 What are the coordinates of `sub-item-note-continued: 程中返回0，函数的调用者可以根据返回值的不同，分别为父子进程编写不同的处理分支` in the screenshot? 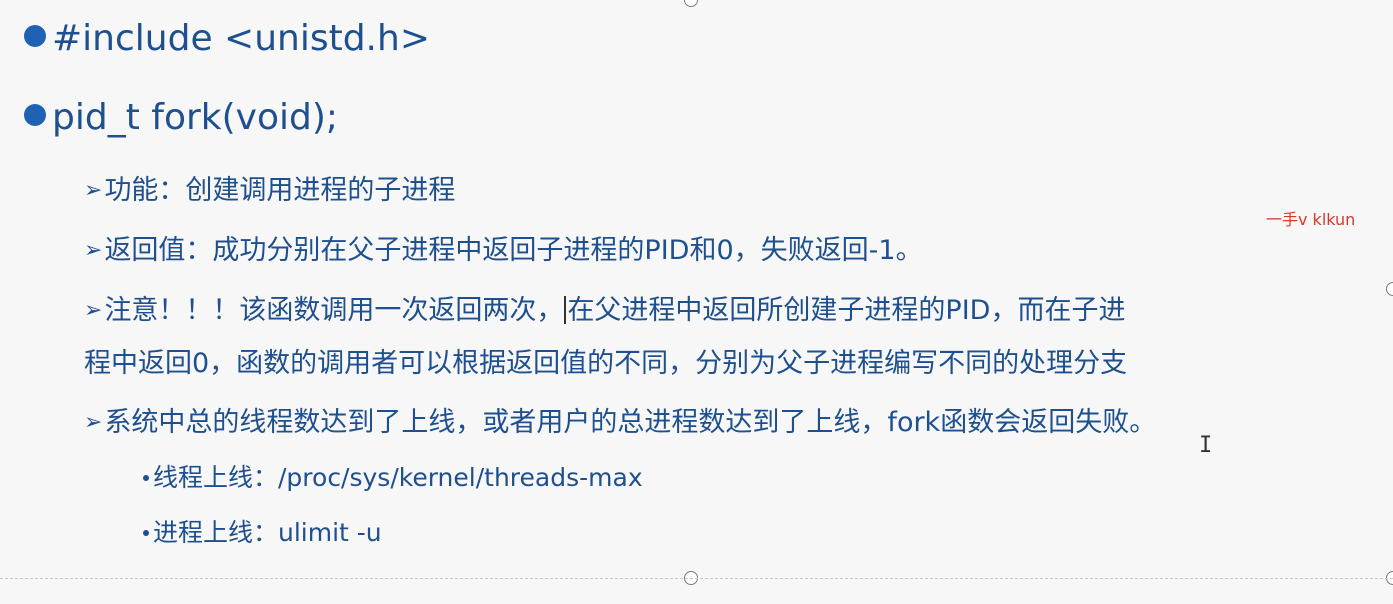 It's located at (605, 360).